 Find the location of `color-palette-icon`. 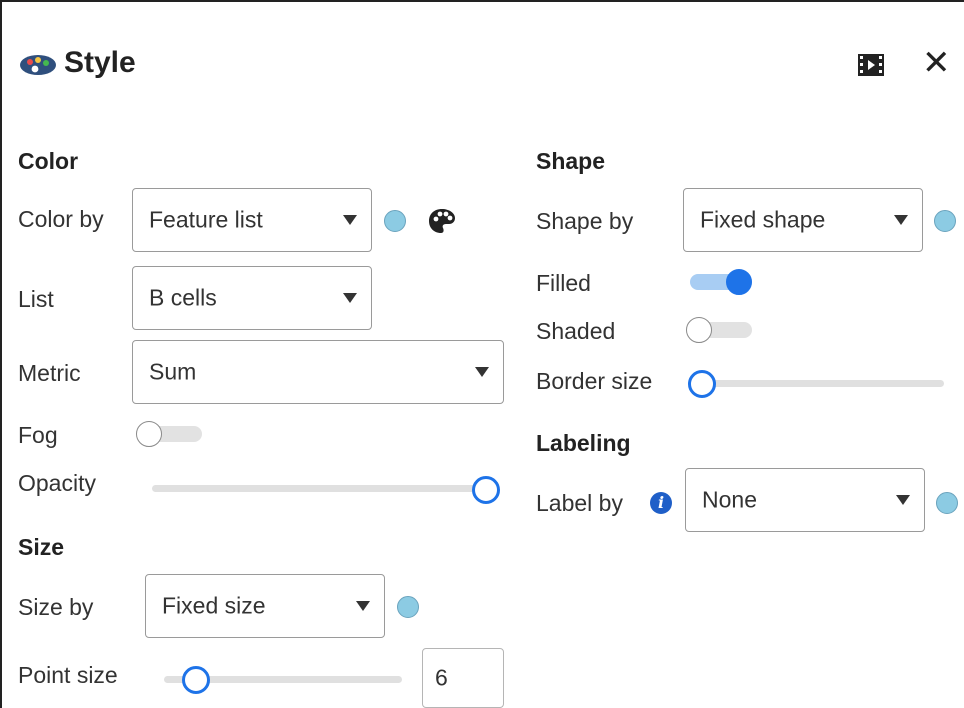

color-palette-icon is located at coordinates (442, 221).